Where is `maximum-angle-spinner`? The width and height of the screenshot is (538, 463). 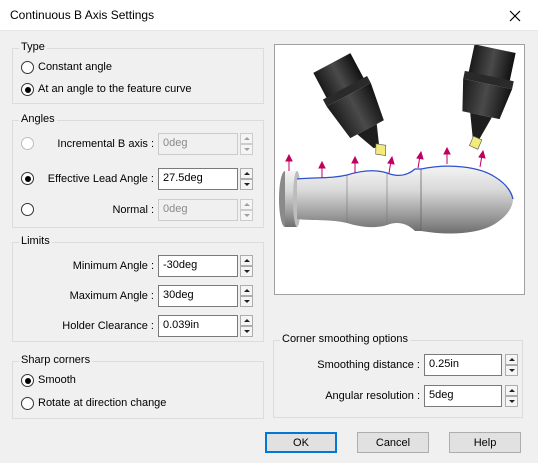 maximum-angle-spinner is located at coordinates (246, 296).